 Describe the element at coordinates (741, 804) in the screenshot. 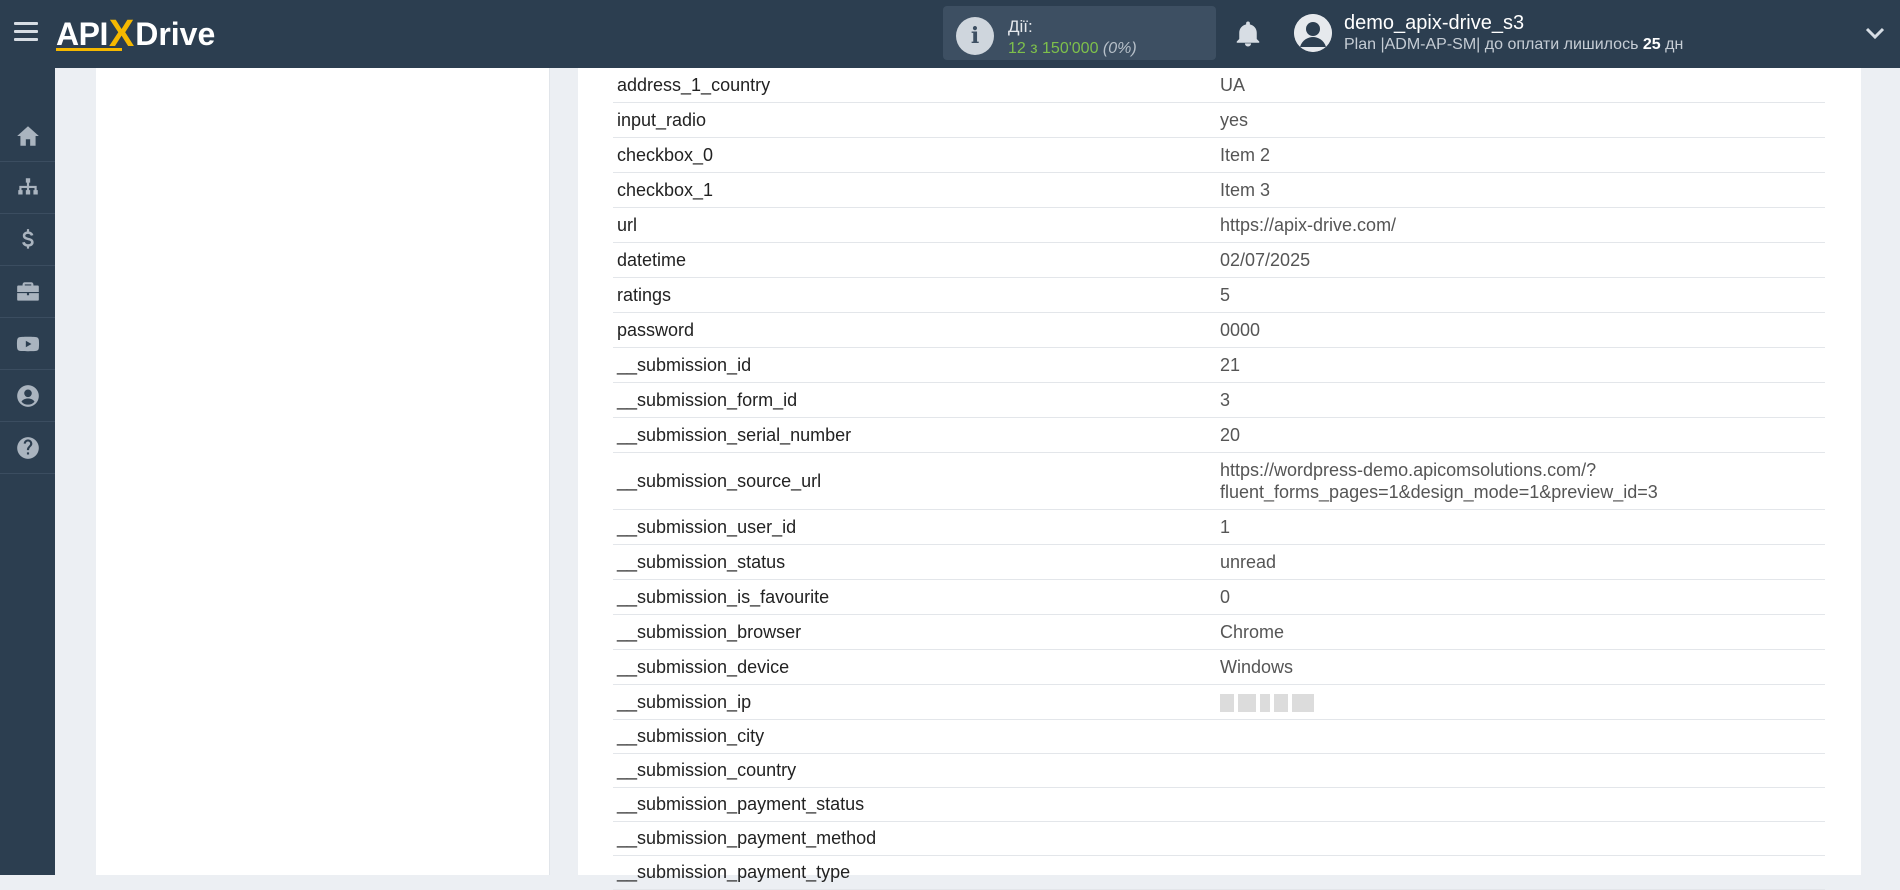

I see `field-key: __submission_payment_status` at that location.